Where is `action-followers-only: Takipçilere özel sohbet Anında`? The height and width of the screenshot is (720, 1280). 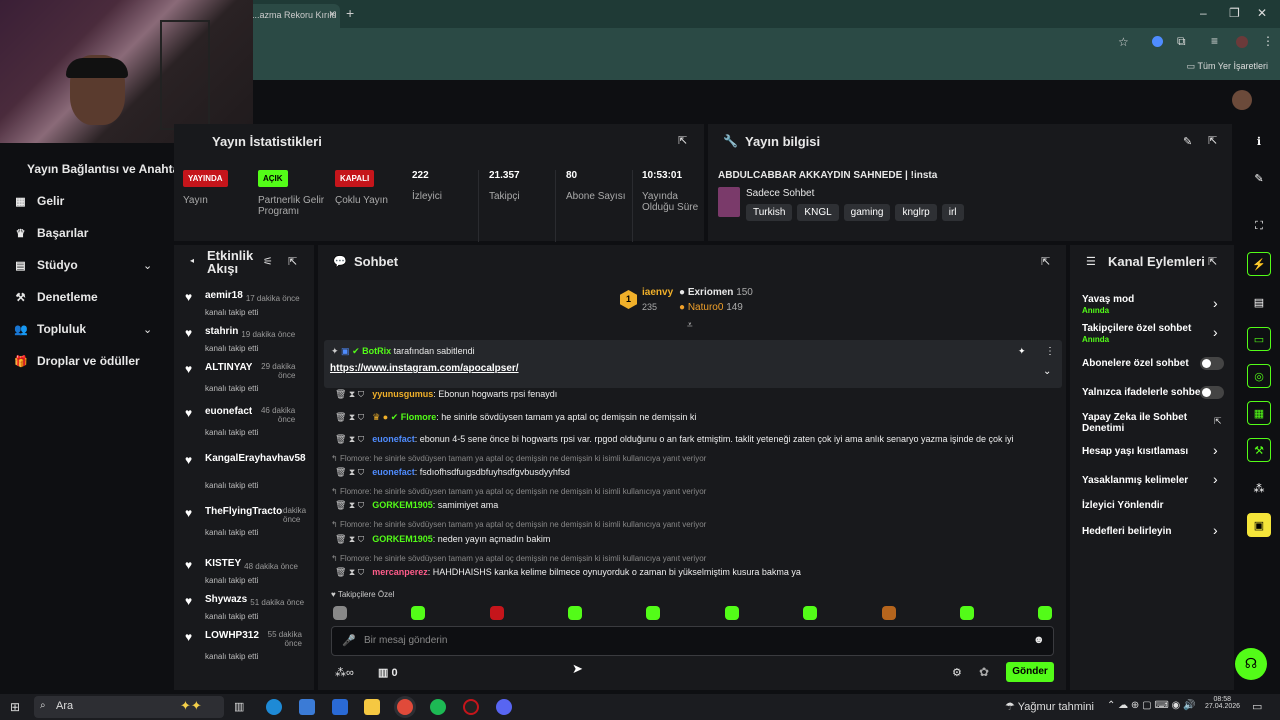 action-followers-only: Takipçilere özel sohbet Anında is located at coordinates (1147, 334).